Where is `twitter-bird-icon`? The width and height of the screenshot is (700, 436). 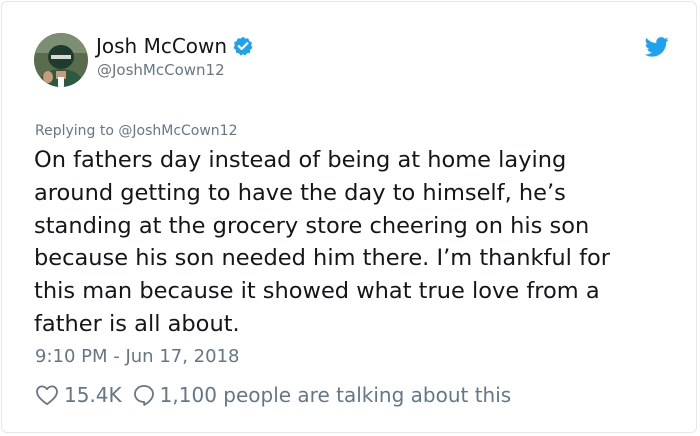
twitter-bird-icon is located at coordinates (656, 47).